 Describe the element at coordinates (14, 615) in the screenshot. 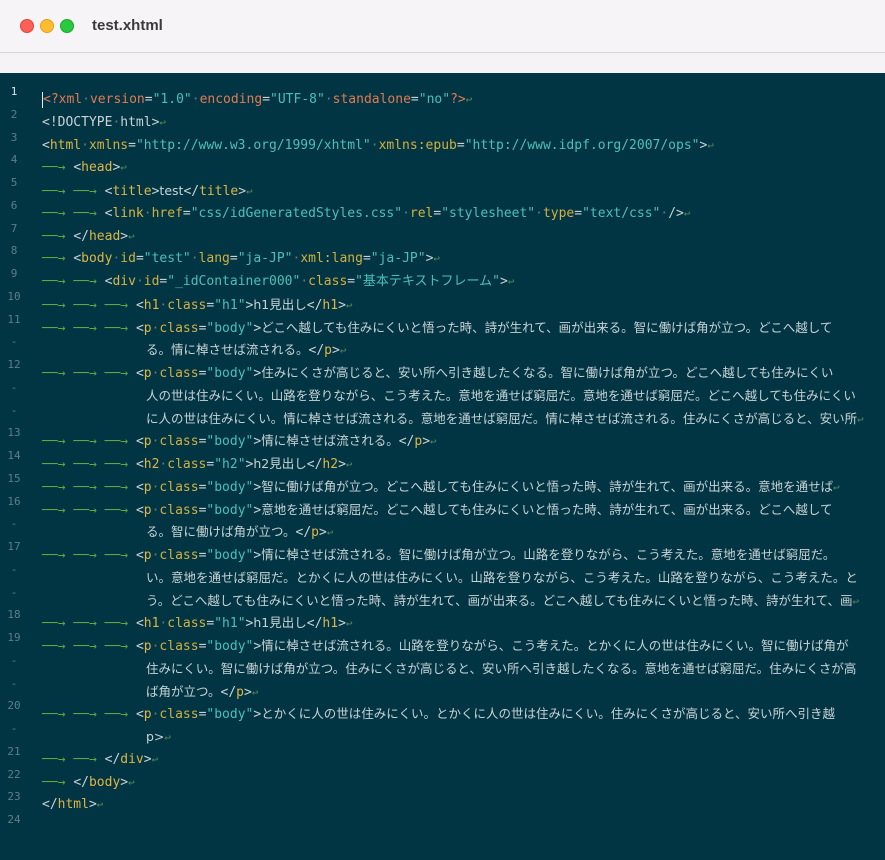

I see `line-number: 18` at that location.